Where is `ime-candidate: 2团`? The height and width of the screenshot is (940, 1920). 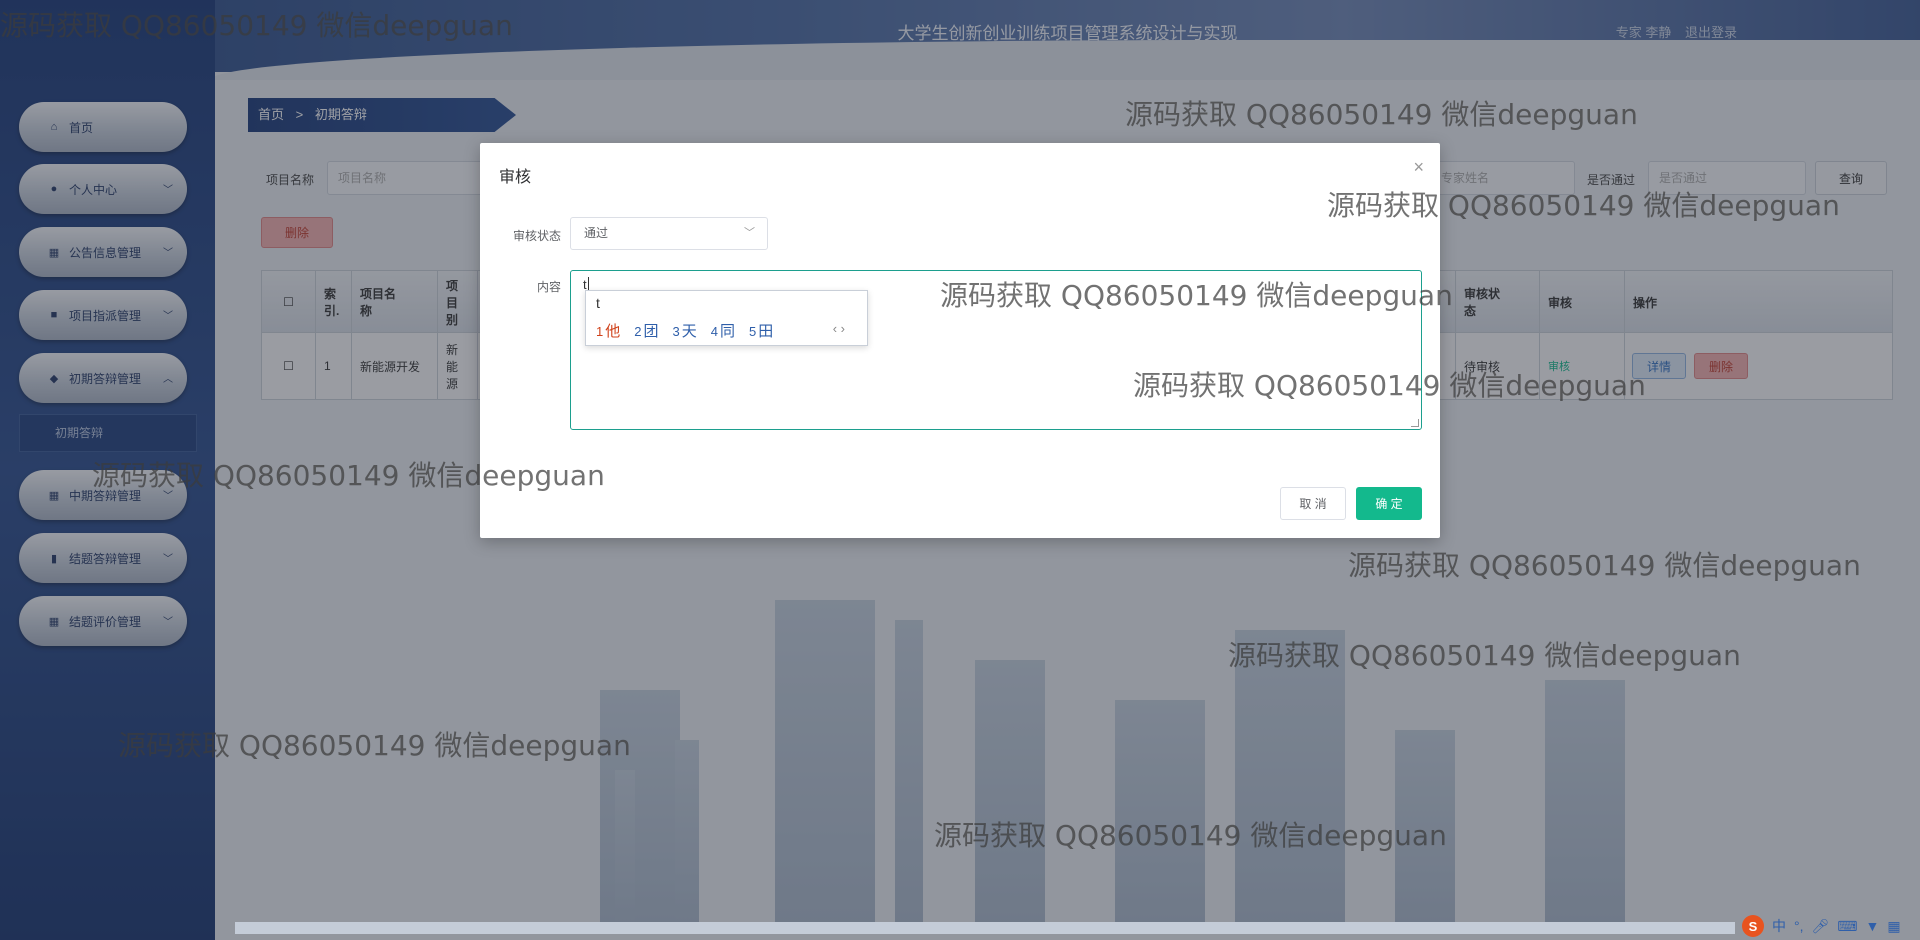 ime-candidate: 2团 is located at coordinates (646, 330).